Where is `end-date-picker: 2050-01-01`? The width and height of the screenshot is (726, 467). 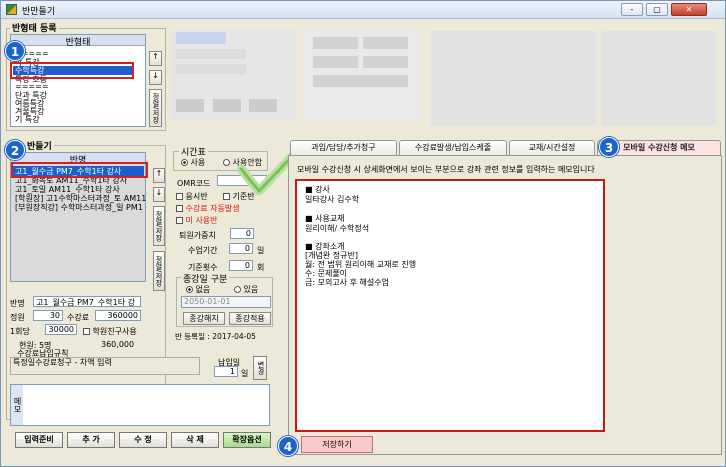
end-date-picker: 2050-01-01 is located at coordinates (226, 302).